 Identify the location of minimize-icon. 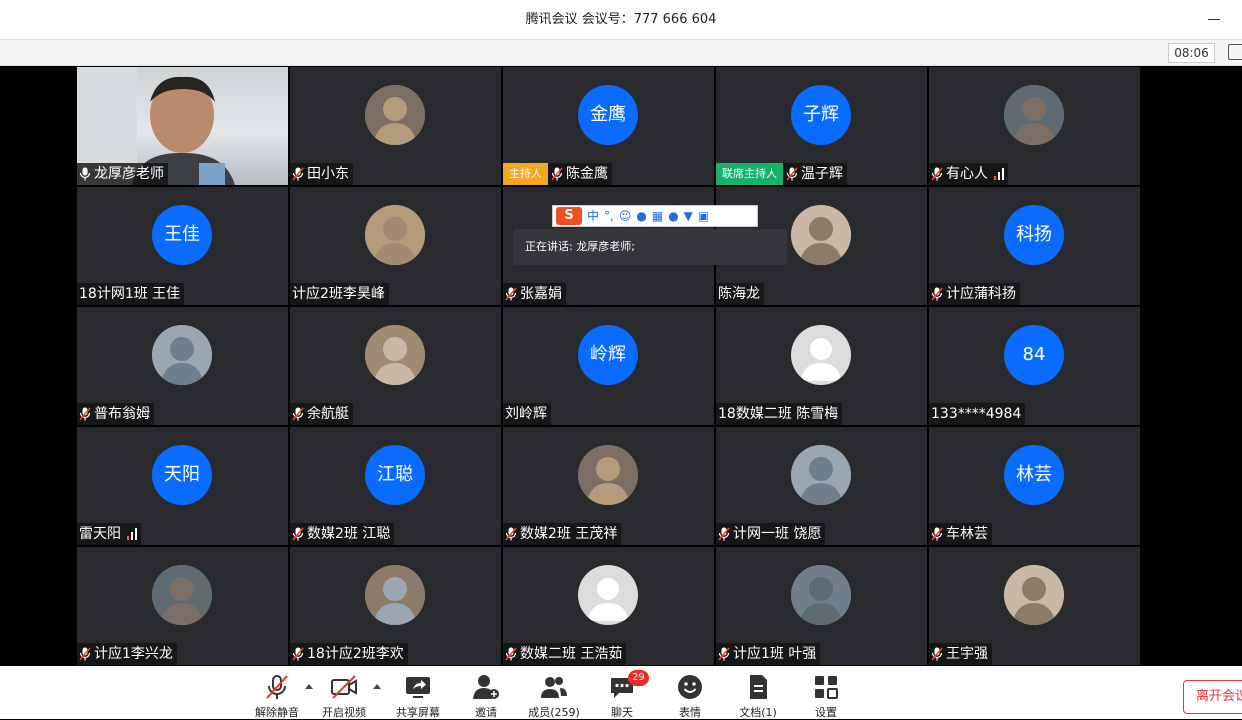
(1214, 19).